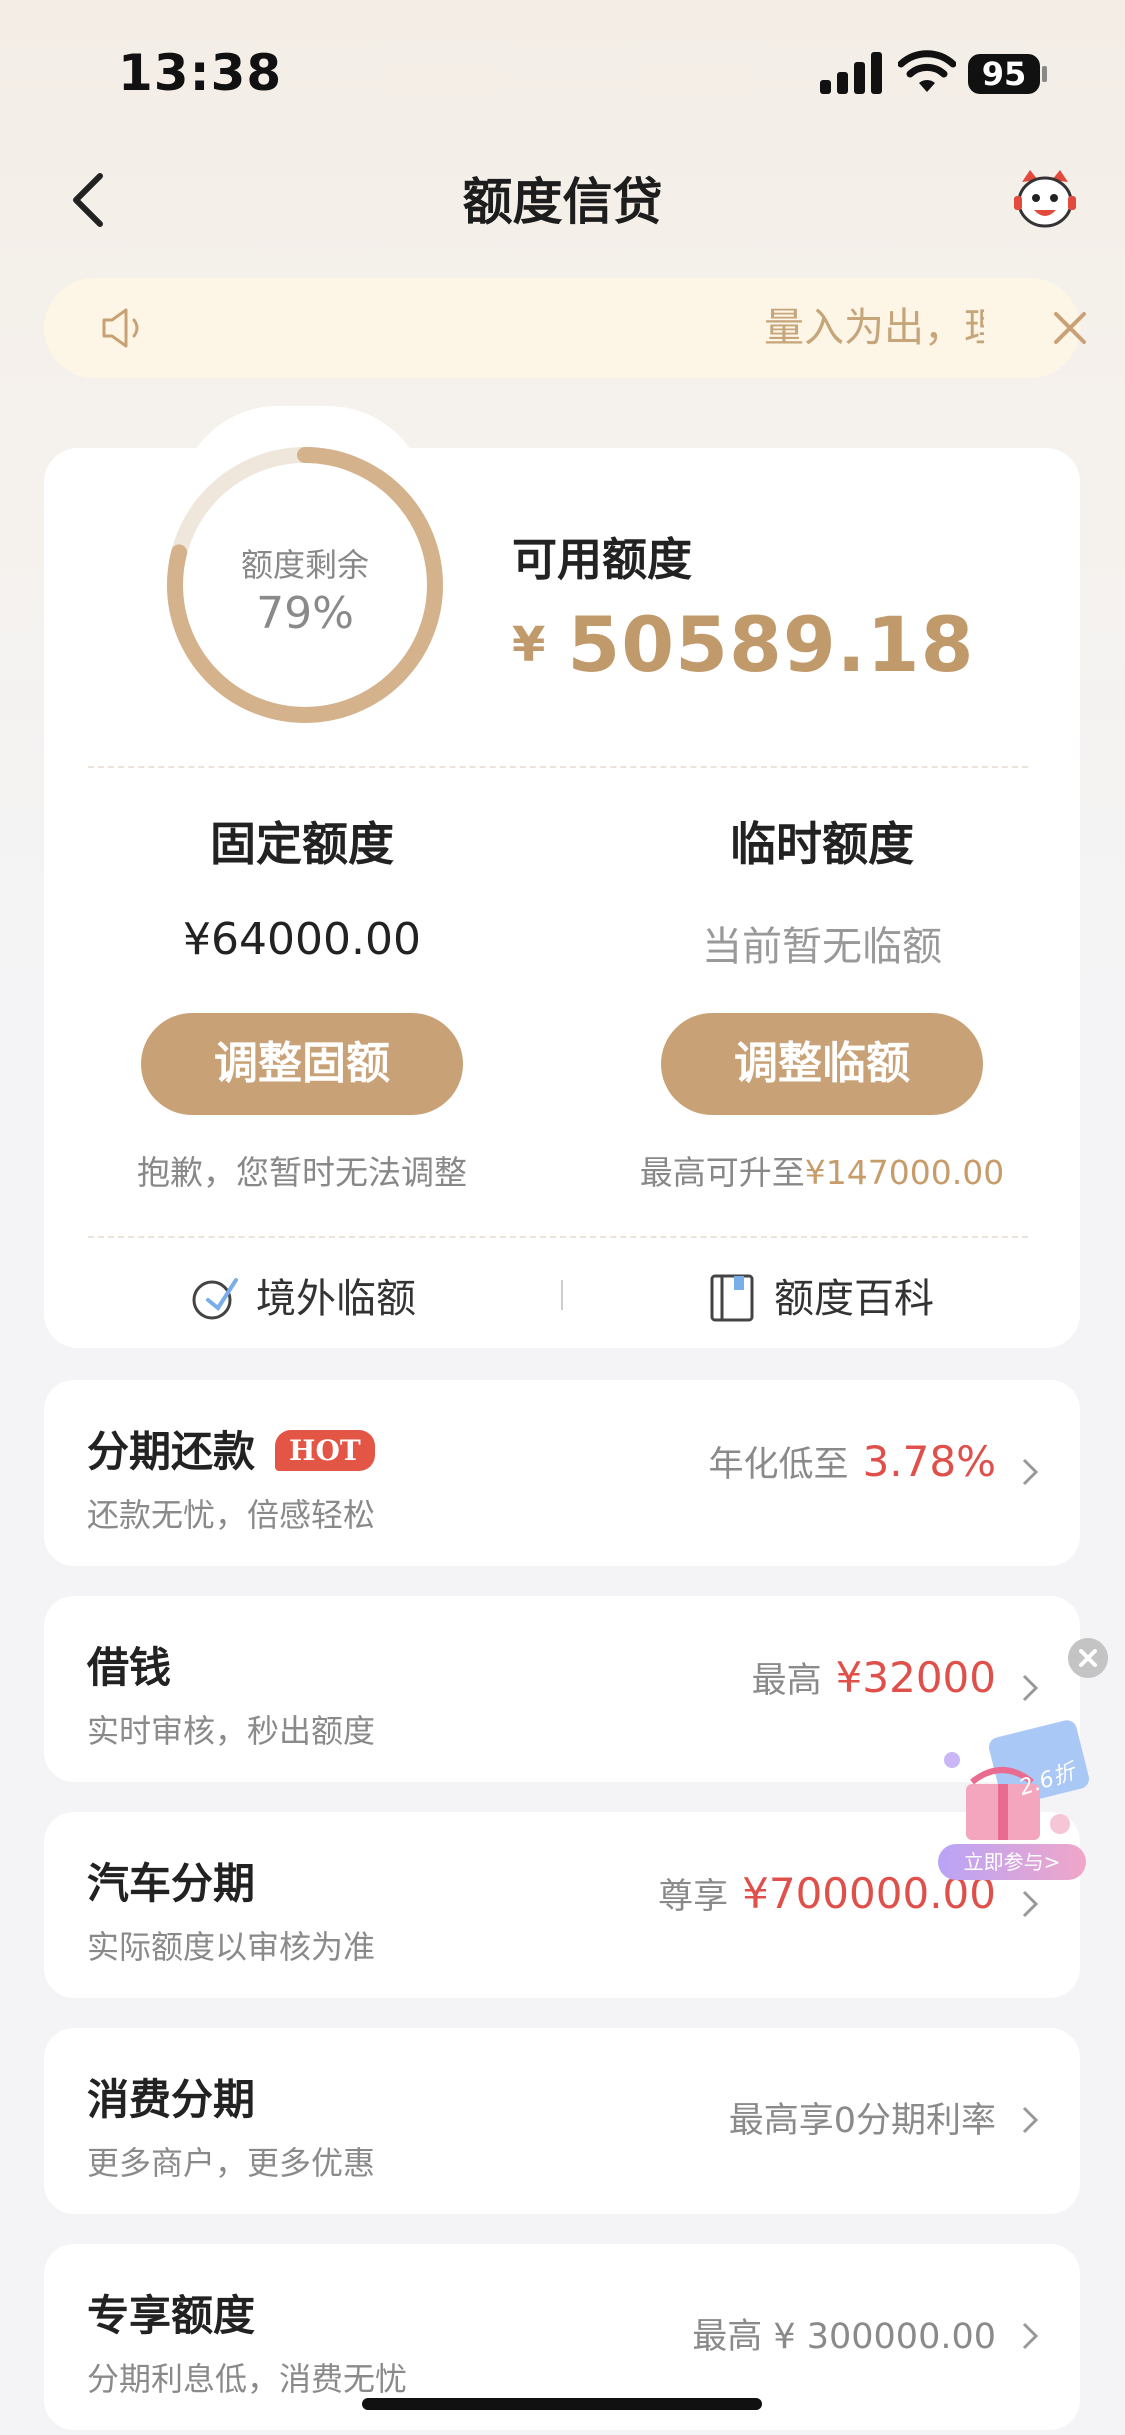 This screenshot has width=1125, height=2435. Describe the element at coordinates (336, 1299) in the screenshot. I see `overseas-credit-label: 境外临额` at that location.